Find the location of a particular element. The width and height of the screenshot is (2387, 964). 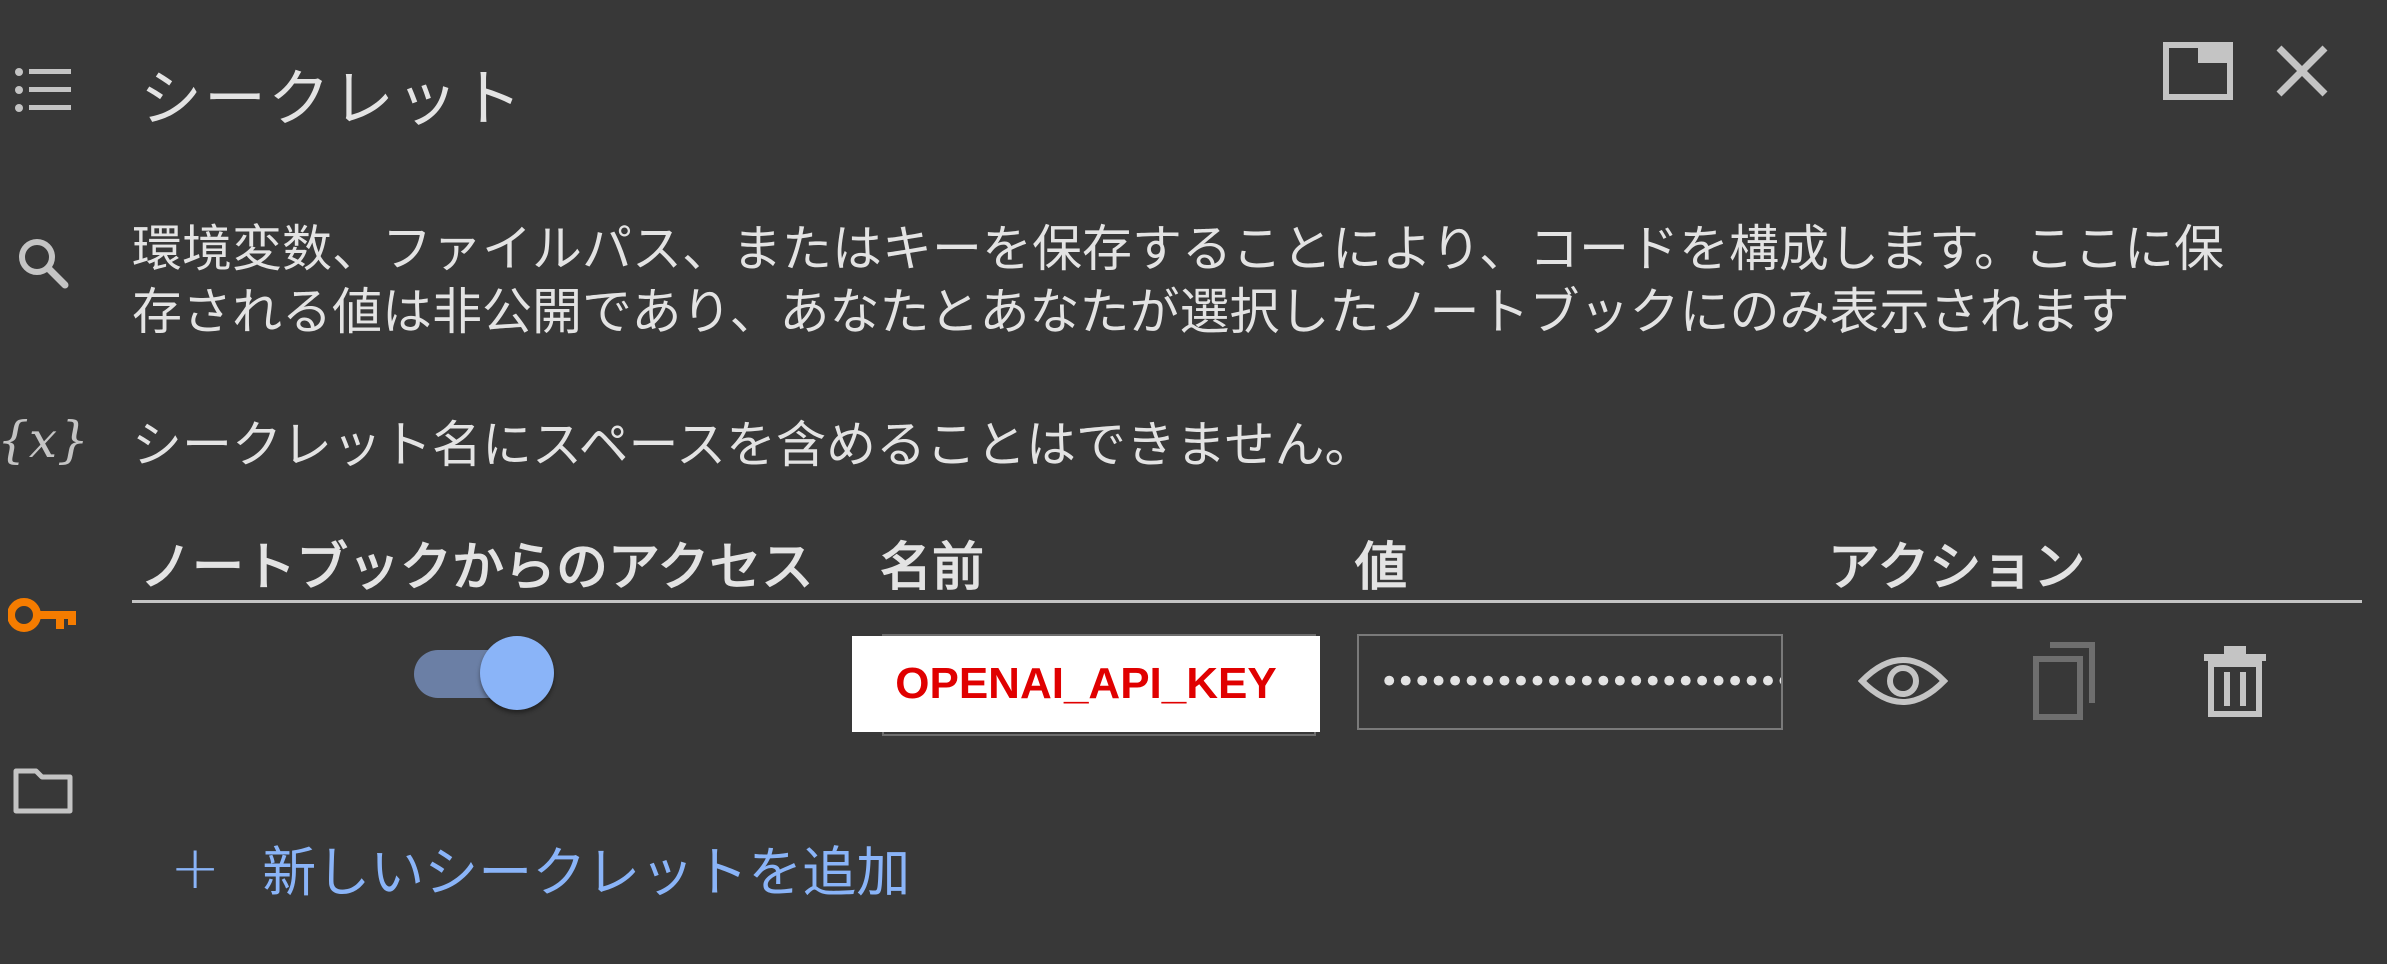

copy-icon is located at coordinates (2065, 683).